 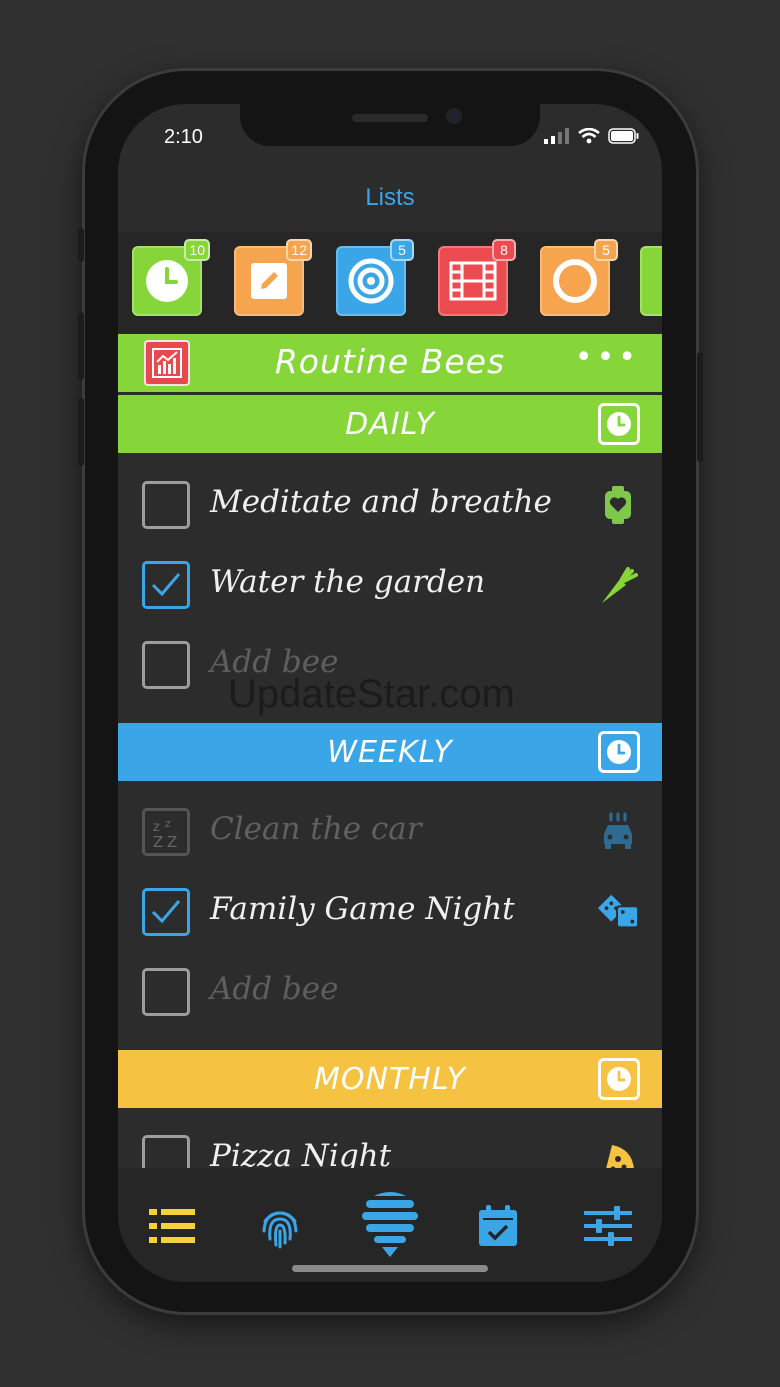 What do you see at coordinates (280, 1230) in the screenshot?
I see `fingerprint-icon` at bounding box center [280, 1230].